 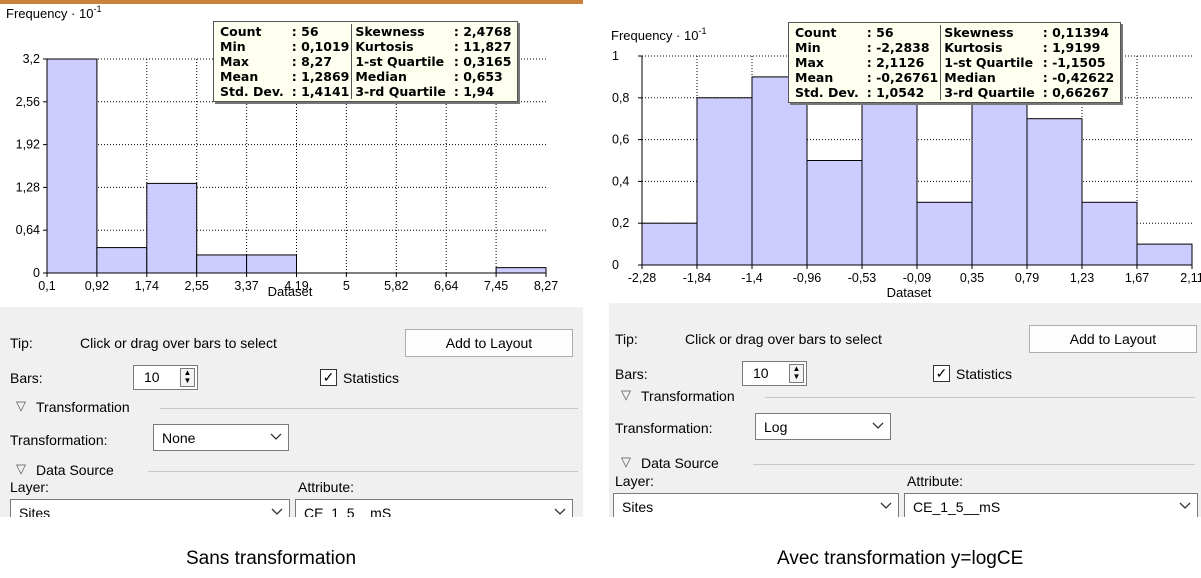 I want to click on stat-label: Min, so click(x=233, y=46).